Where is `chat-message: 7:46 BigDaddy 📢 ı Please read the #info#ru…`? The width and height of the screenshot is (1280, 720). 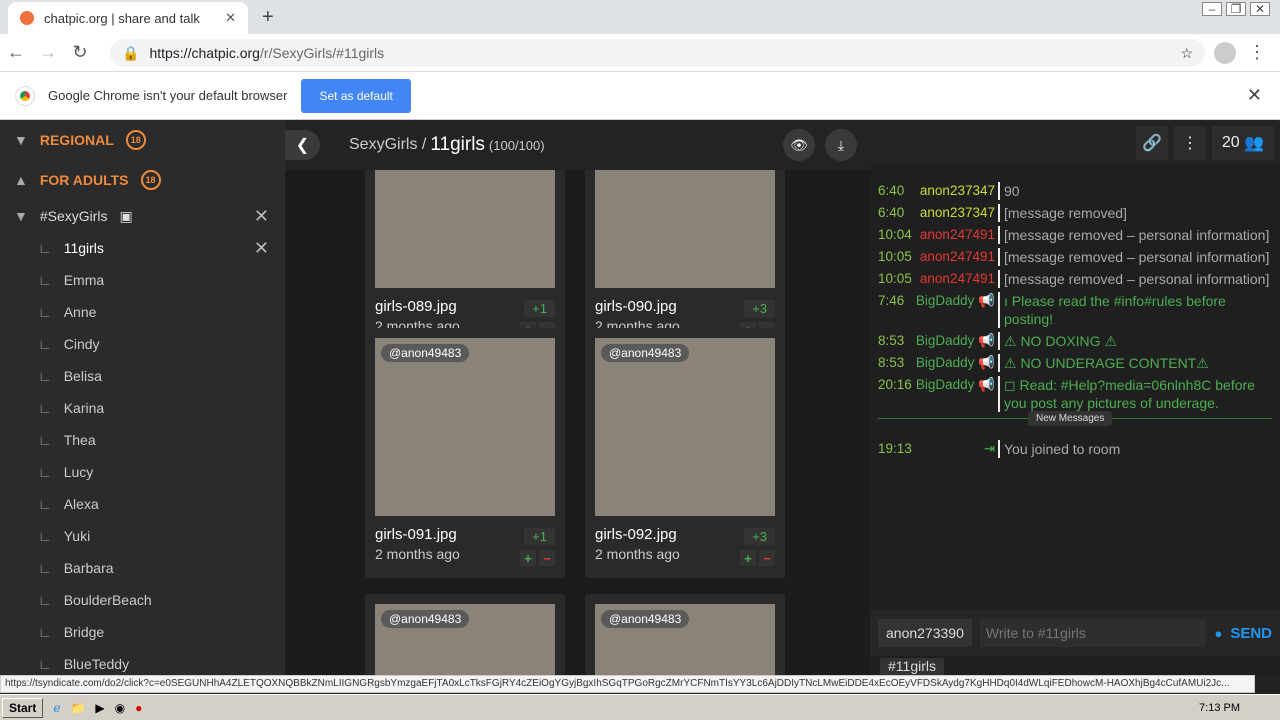
chat-message: 7:46 BigDaddy 📢 ı Please read the #info#ru… is located at coordinates (1075, 310).